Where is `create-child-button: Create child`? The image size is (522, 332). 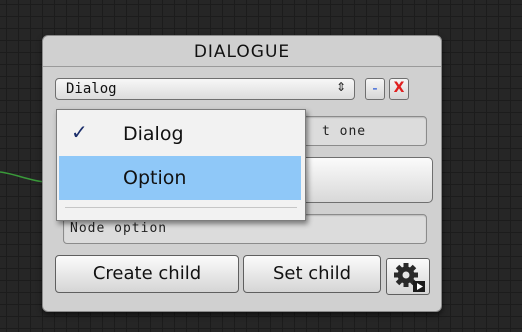
create-child-button: Create child is located at coordinates (147, 274).